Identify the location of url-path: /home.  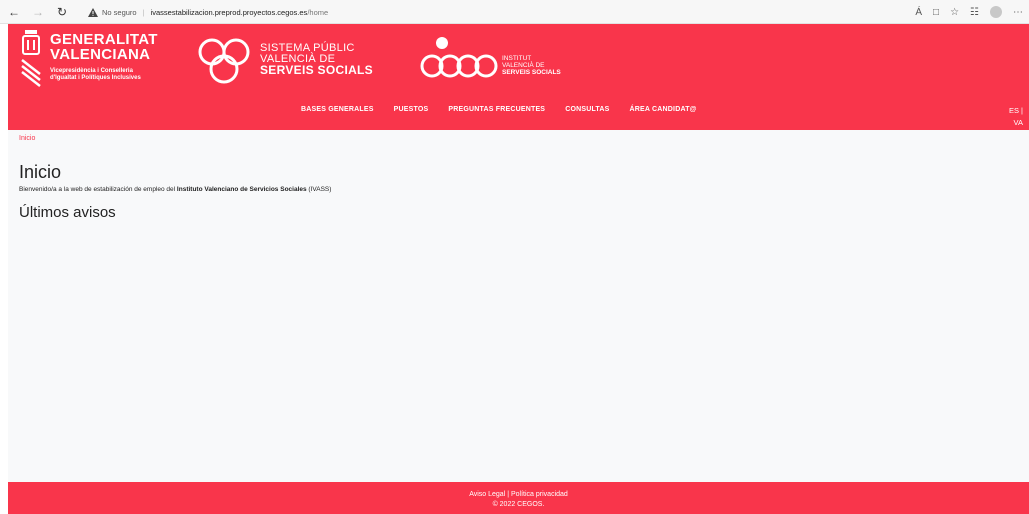
(318, 12).